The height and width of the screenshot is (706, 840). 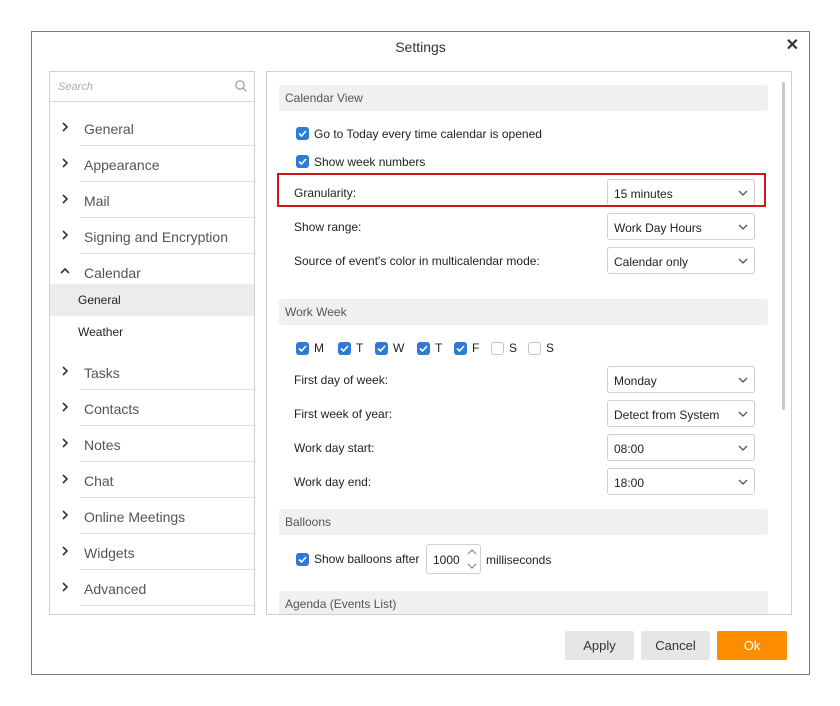 I want to click on sidebar-subitem-weather: Weather, so click(x=152, y=332).